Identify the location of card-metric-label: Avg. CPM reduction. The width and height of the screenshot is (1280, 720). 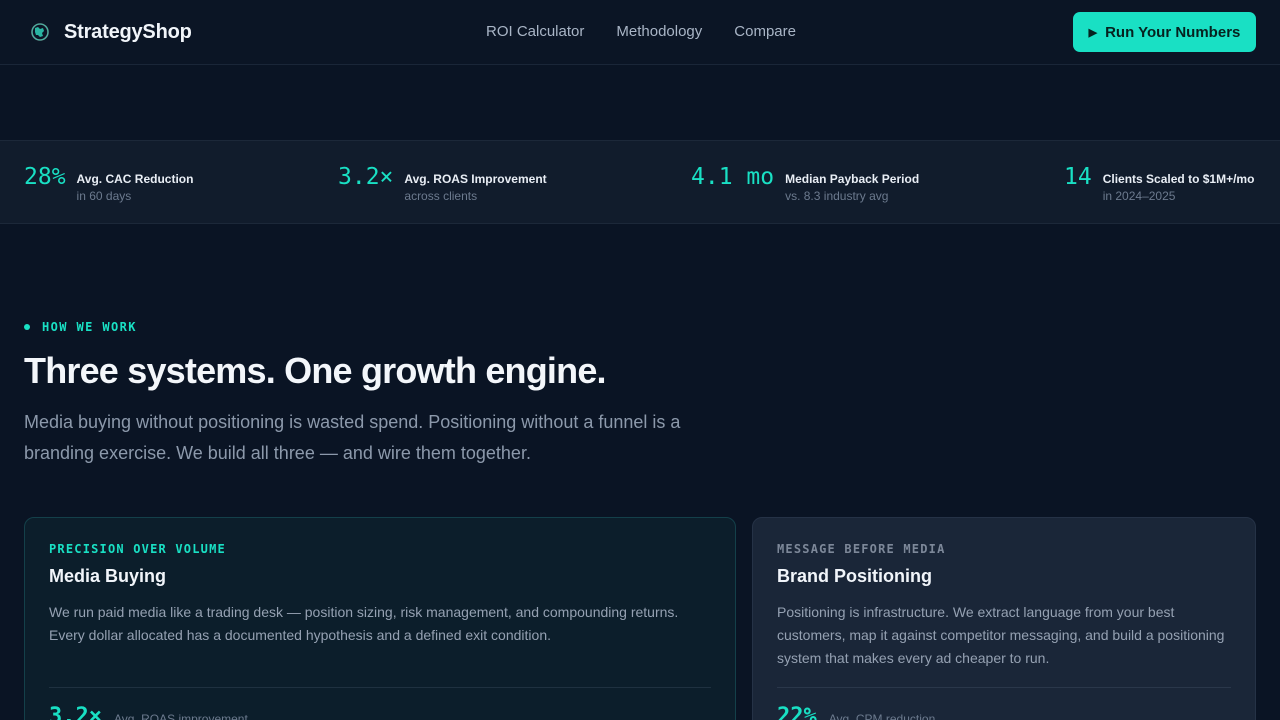
(882, 716).